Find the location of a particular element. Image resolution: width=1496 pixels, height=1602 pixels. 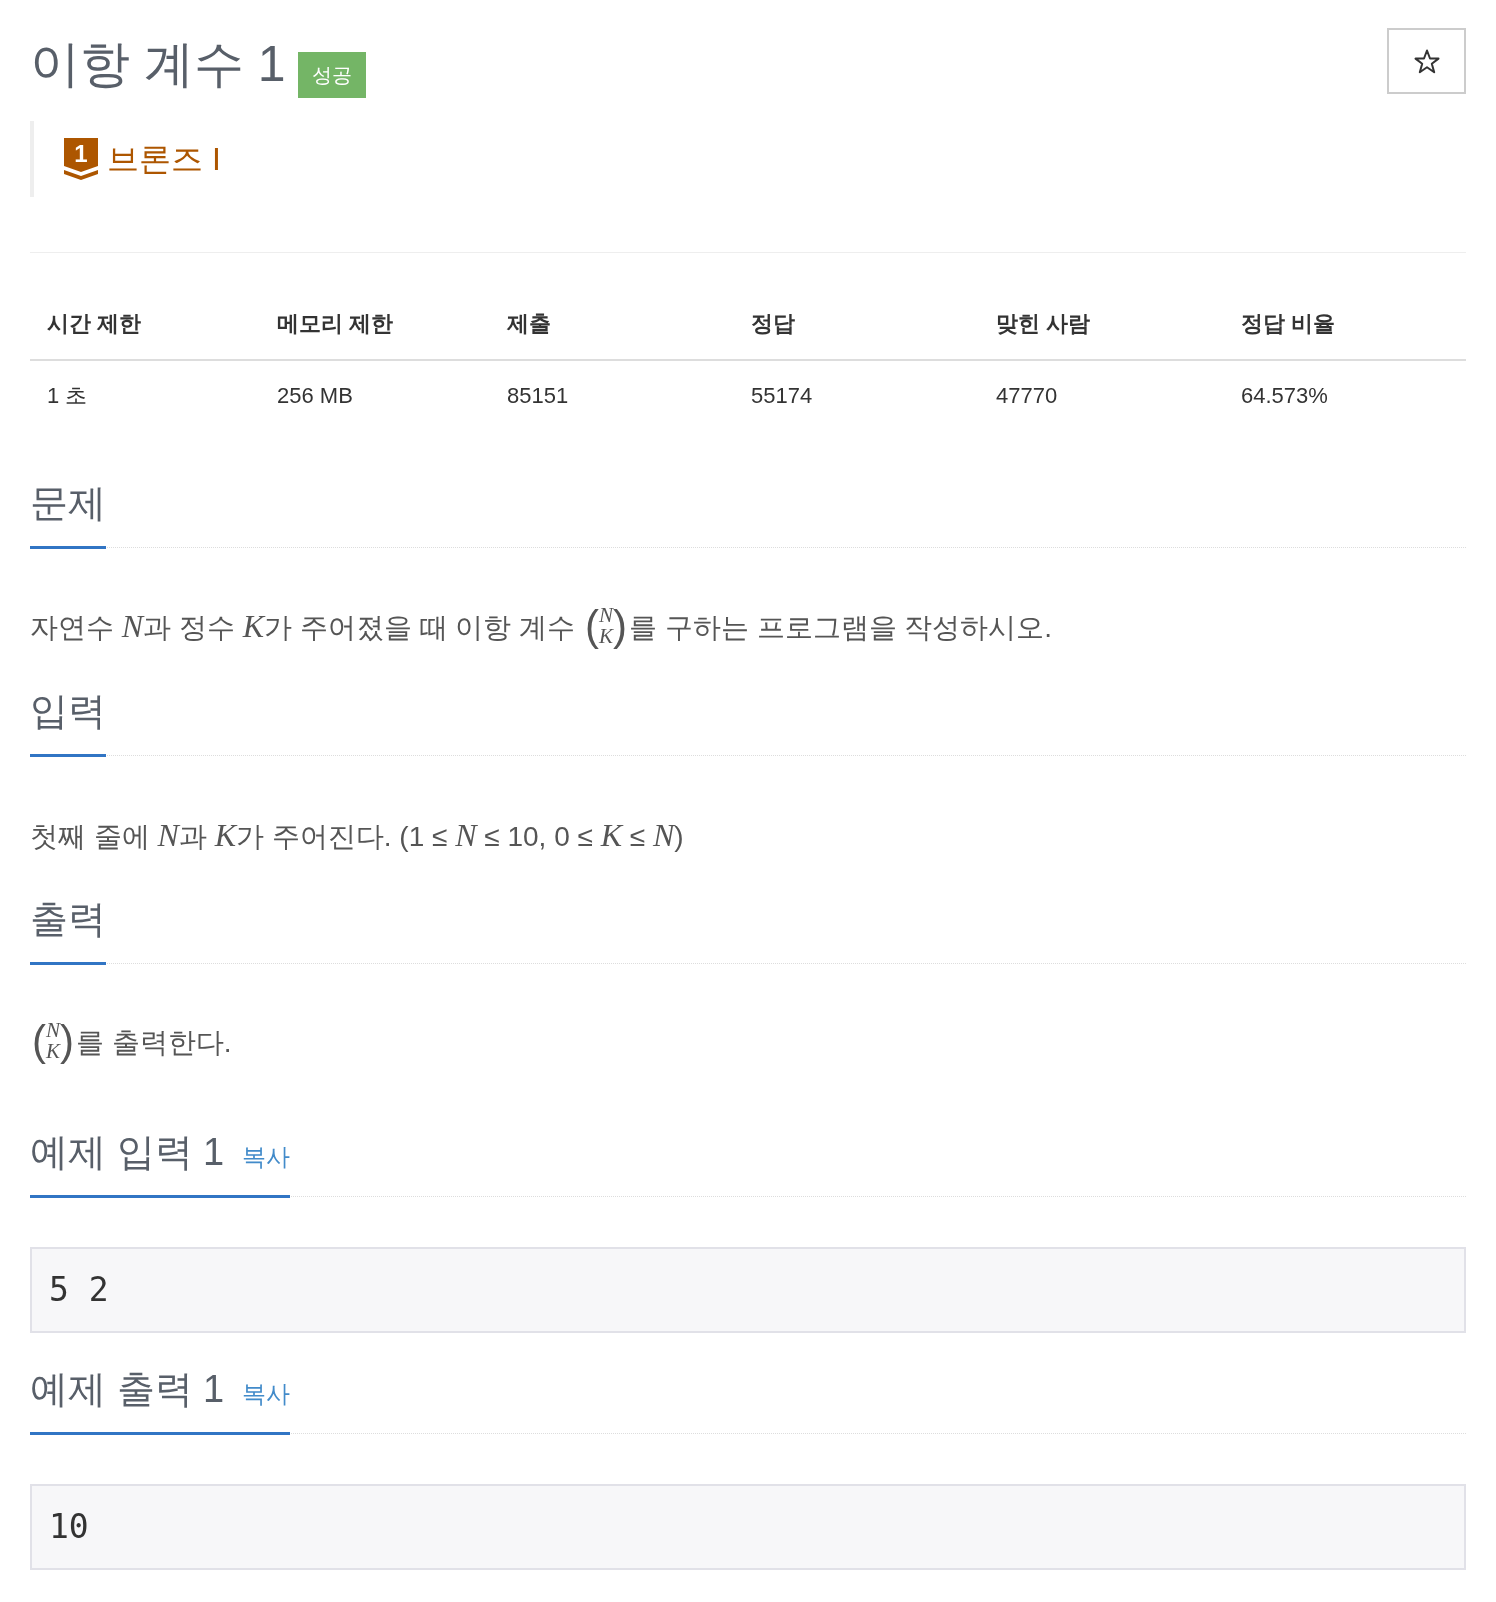

sample-code: 10 is located at coordinates (748, 1527).